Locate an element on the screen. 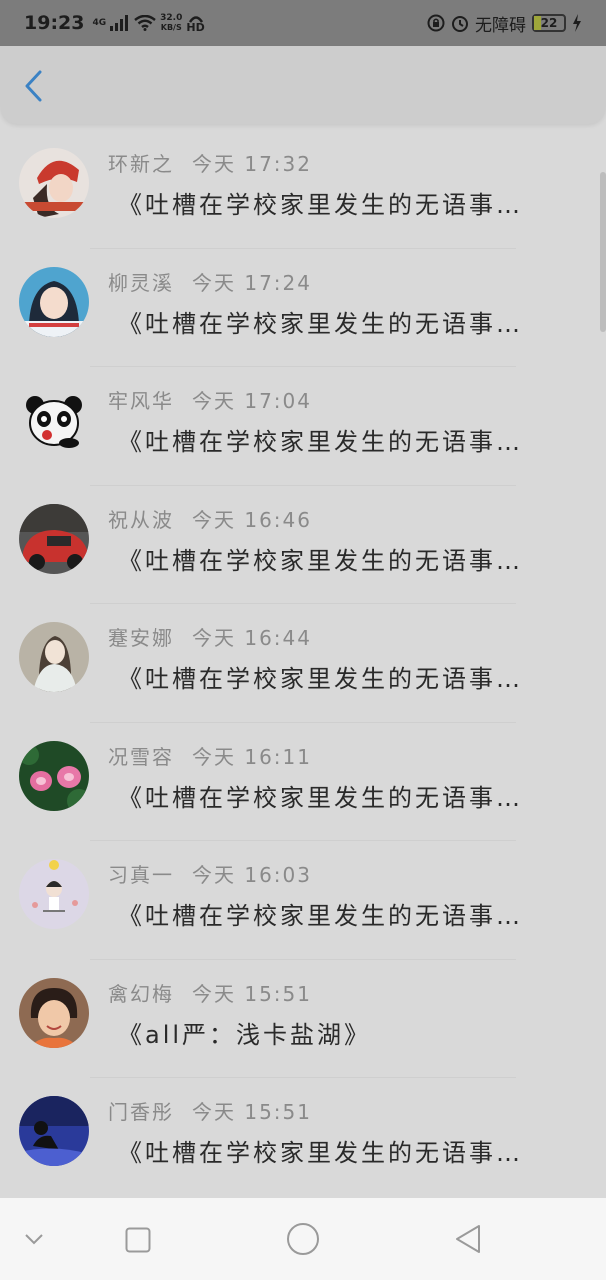  sender-line: 门香彤 今天 15:51 is located at coordinates (210, 1110).